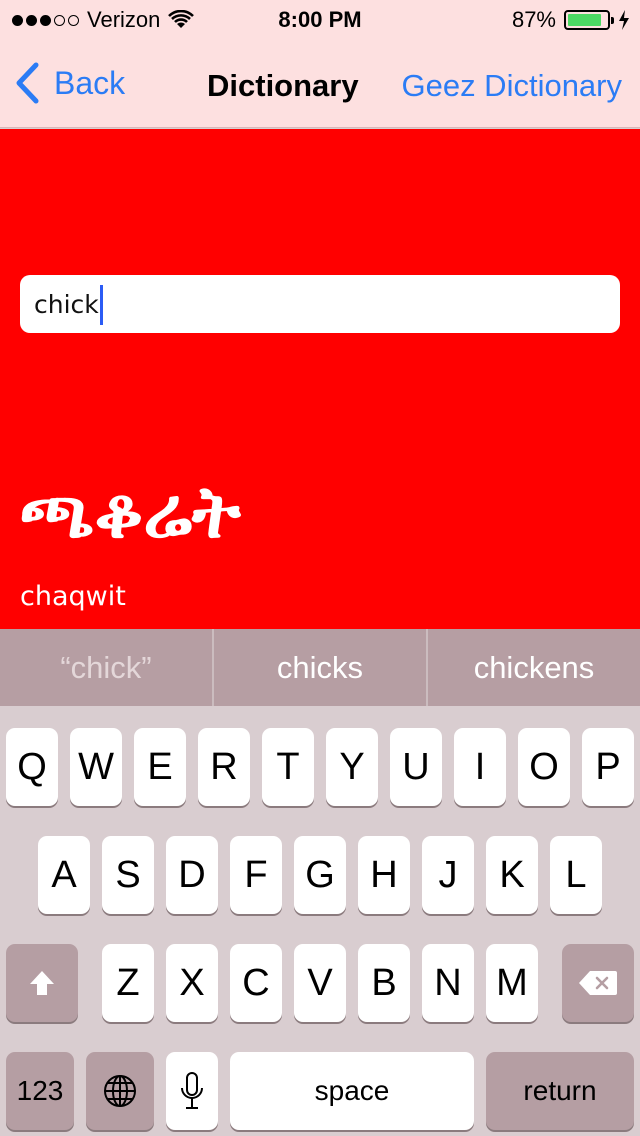  I want to click on key-z: Z, so click(128, 983).